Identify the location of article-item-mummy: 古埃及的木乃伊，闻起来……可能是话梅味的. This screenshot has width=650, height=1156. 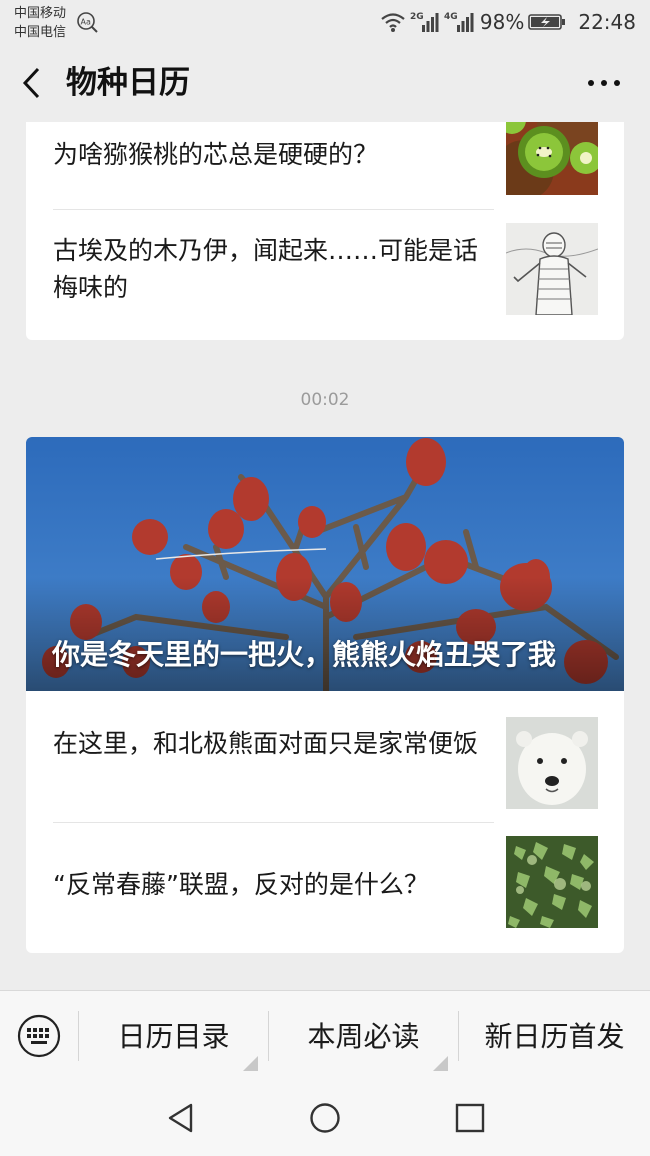
(325, 275).